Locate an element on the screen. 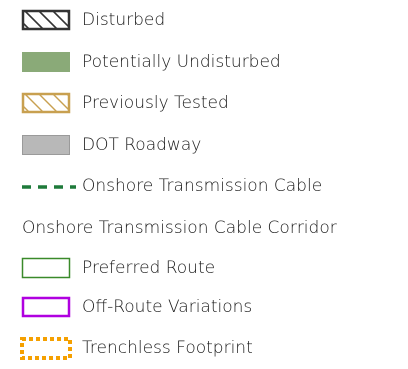 Image resolution: width=408 pixels, height=369 pixels. previously-tested-hatch-swatch is located at coordinates (46, 103).